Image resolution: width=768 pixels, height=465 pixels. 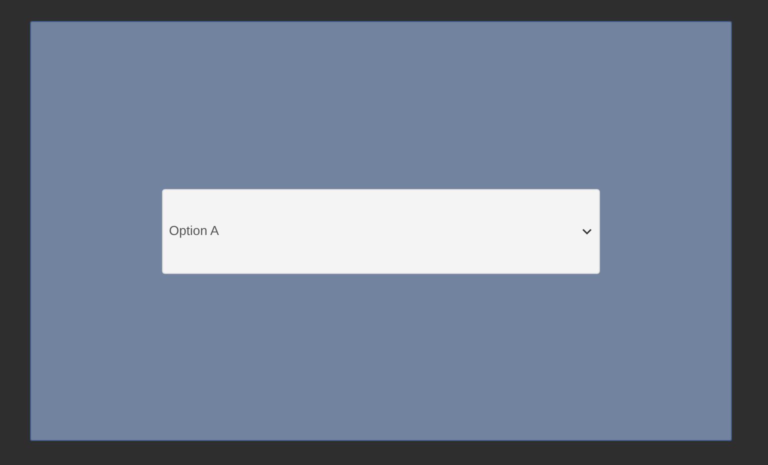 I want to click on dropdown-select: Option A, so click(x=381, y=231).